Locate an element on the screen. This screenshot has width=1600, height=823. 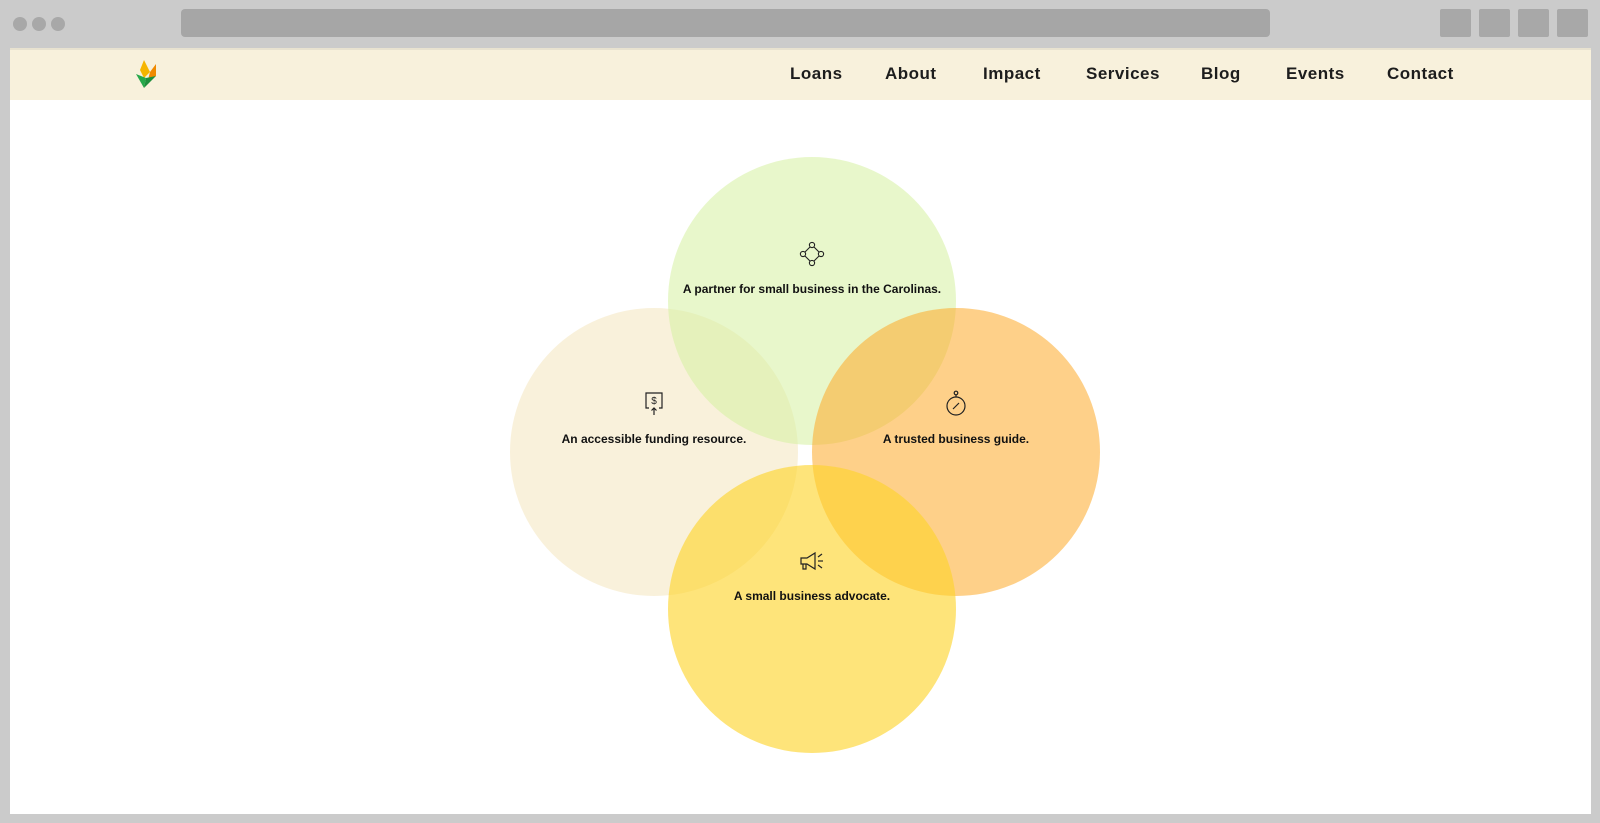
venn-label-funding: An accessible funding resource. is located at coordinates (654, 439).